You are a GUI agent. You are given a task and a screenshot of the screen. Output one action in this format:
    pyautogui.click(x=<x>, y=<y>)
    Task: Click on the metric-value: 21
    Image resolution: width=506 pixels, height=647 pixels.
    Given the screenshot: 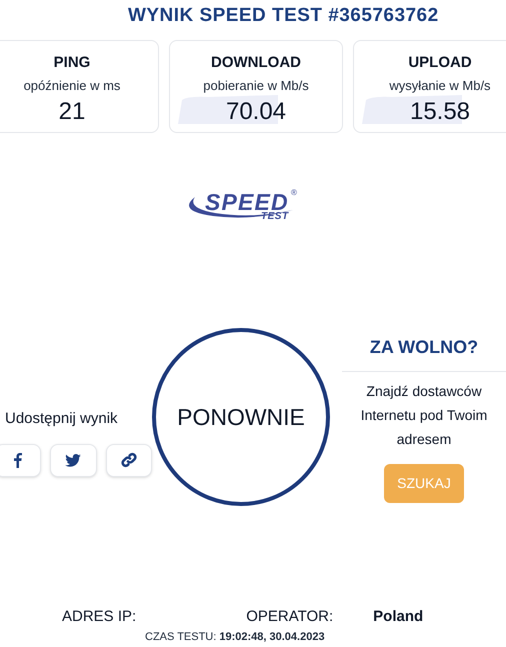 What is the action you would take?
    pyautogui.click(x=72, y=112)
    